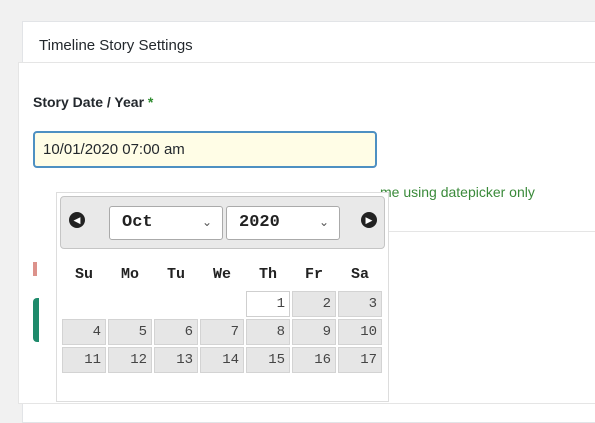 The image size is (595, 423). I want to click on weekday-header: Tu, so click(175, 274).